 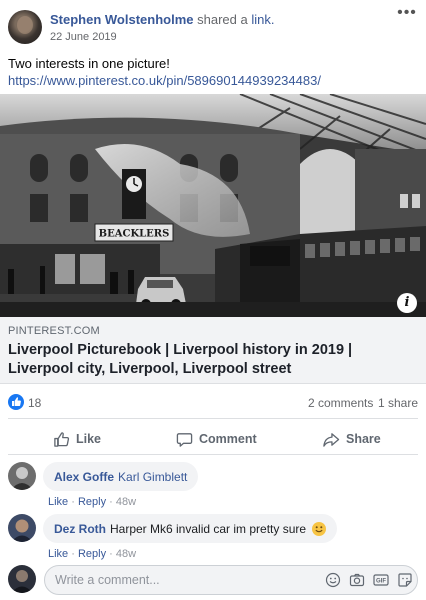 What do you see at coordinates (89, 439) in the screenshot?
I see `like-button-label: Like` at bounding box center [89, 439].